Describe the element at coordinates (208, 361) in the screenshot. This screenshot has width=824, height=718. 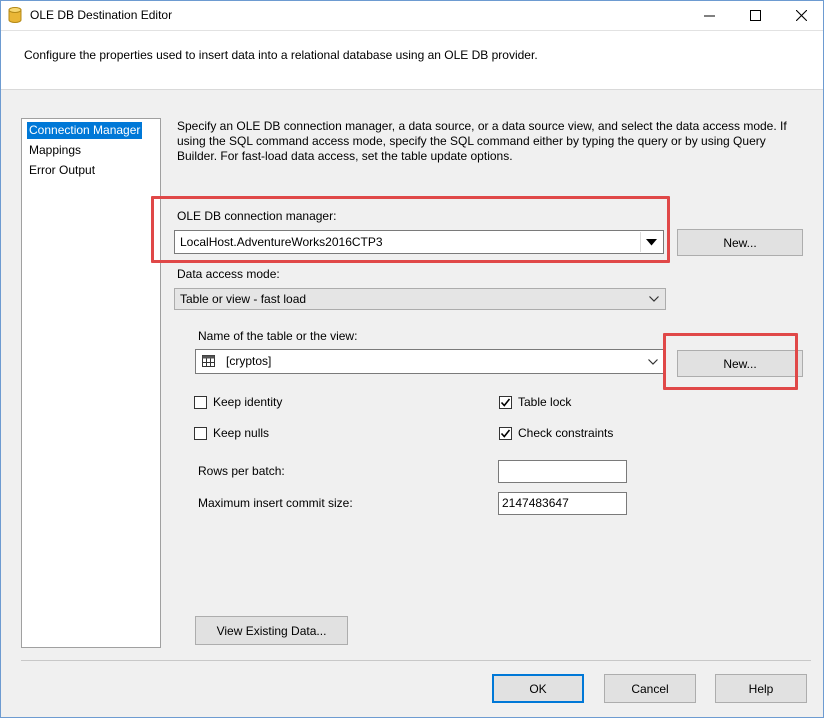
I see `table-grid-icon` at that location.